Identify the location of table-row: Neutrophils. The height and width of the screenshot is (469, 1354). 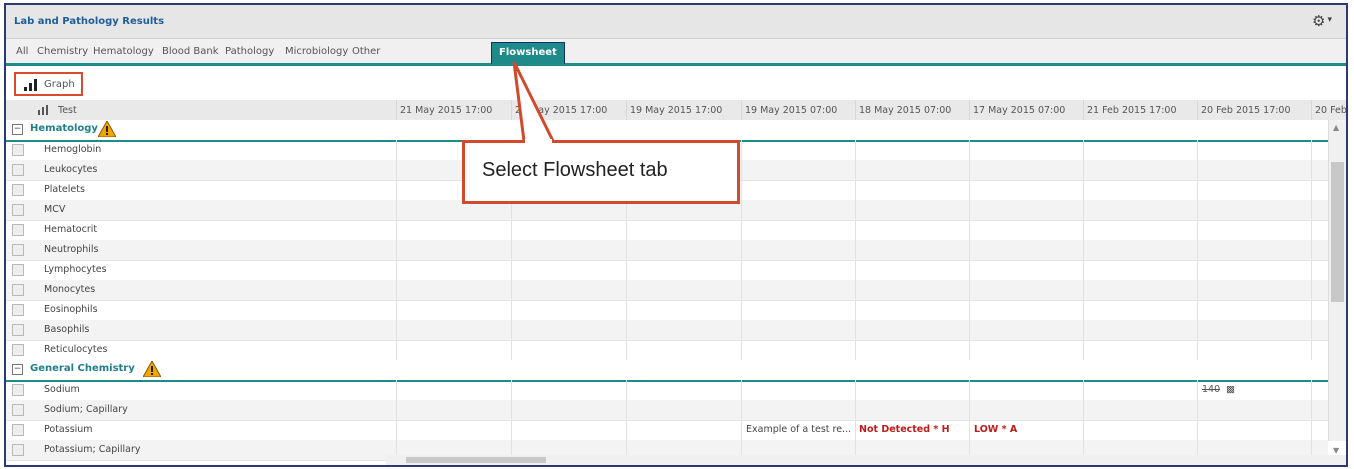
(667, 250).